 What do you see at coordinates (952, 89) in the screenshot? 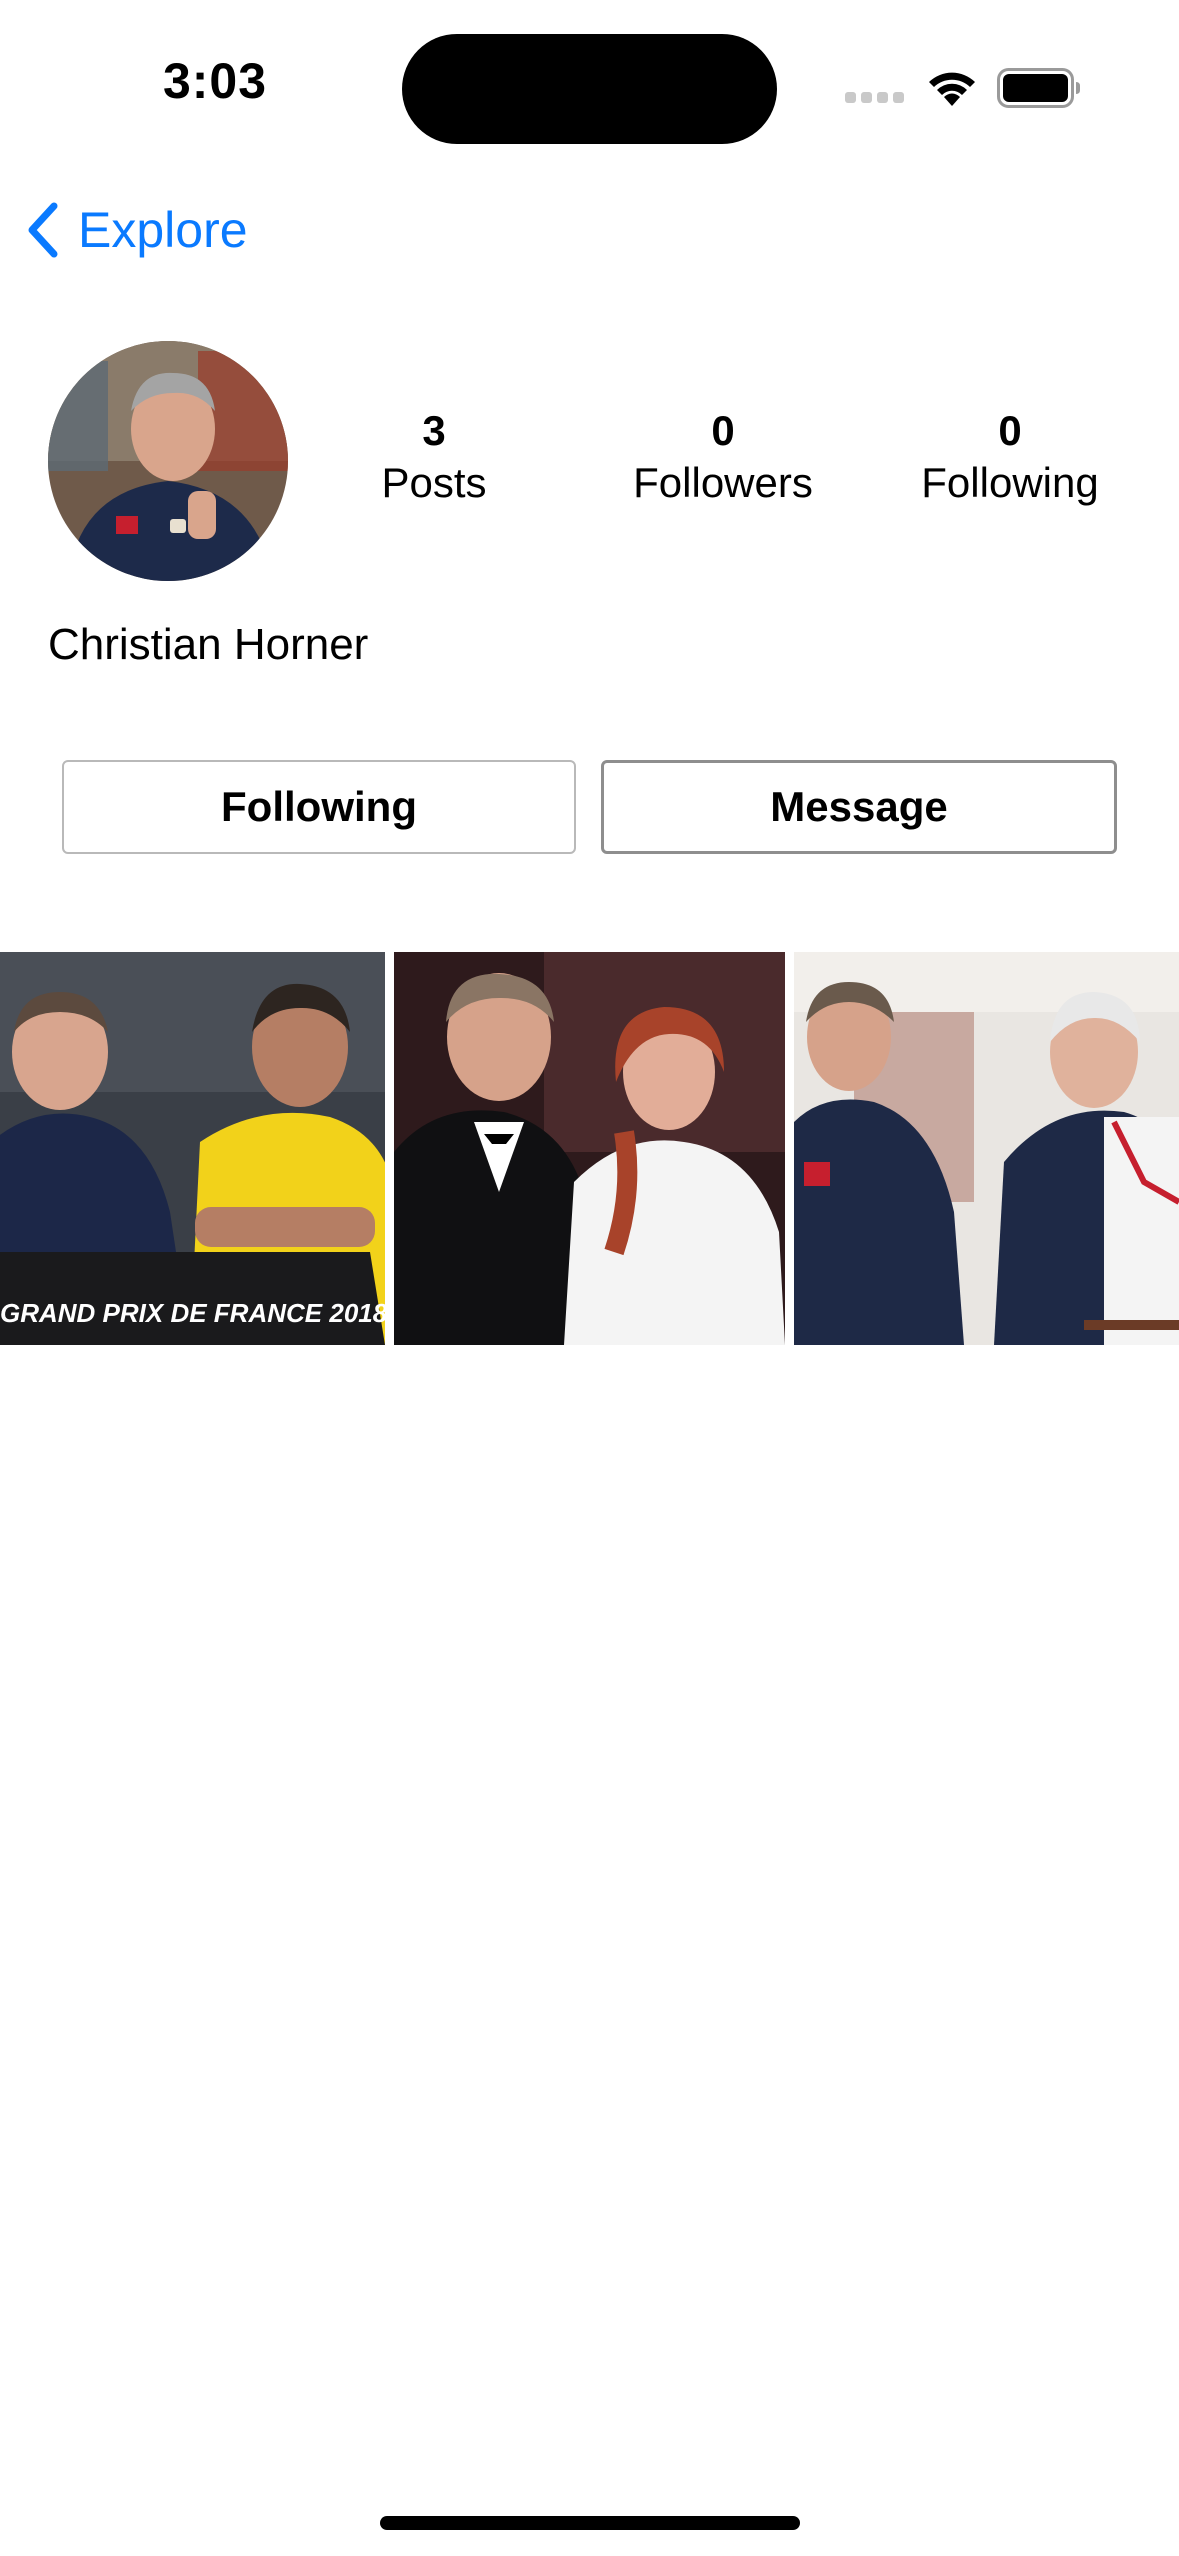
I see `wifi-icon` at bounding box center [952, 89].